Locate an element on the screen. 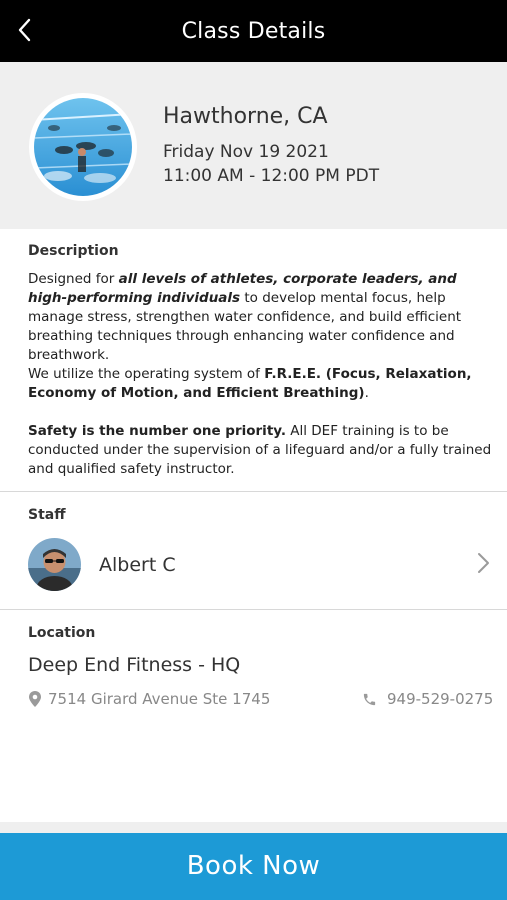 This screenshot has width=507, height=900. phone-icon is located at coordinates (369, 699).